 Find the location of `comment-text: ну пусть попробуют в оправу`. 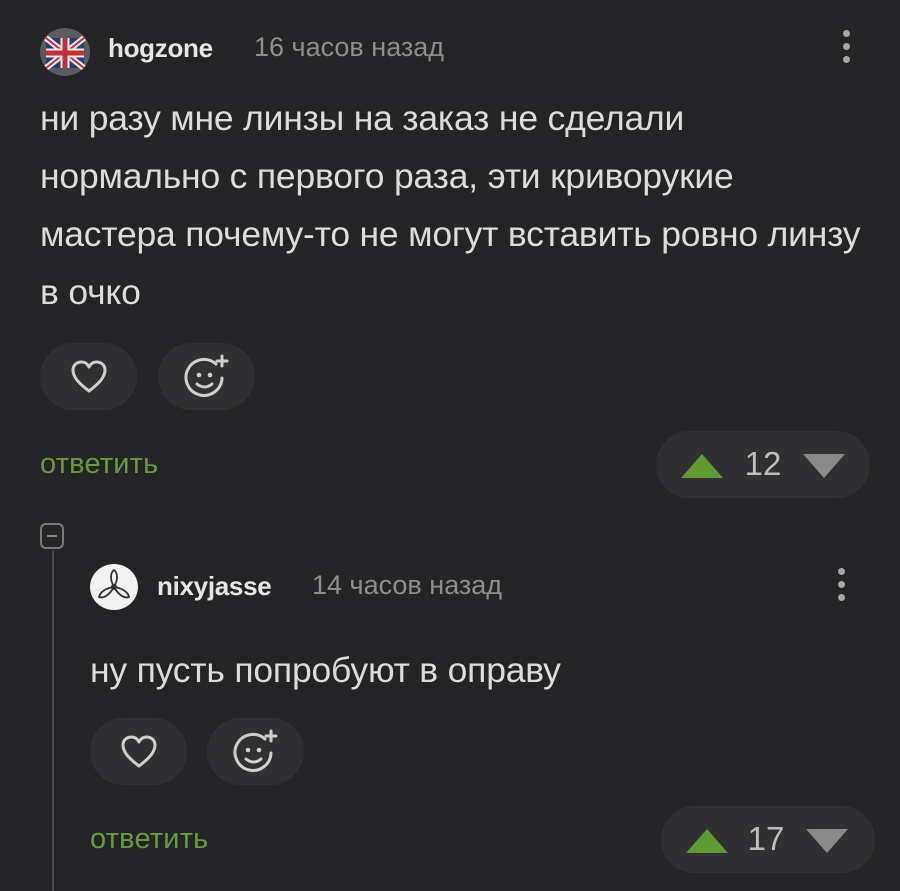

comment-text: ну пусть попробуют в оправу is located at coordinates (325, 670).